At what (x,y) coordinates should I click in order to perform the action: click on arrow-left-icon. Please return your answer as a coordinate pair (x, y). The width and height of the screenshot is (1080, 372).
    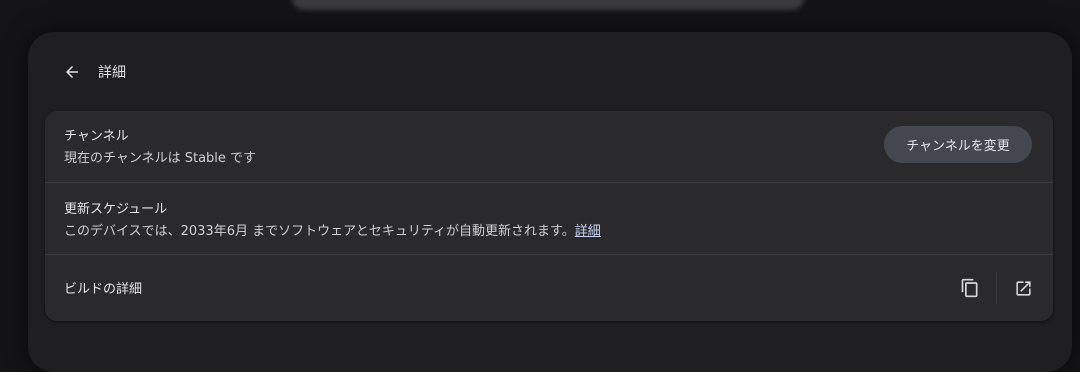
    Looking at the image, I should click on (72, 72).